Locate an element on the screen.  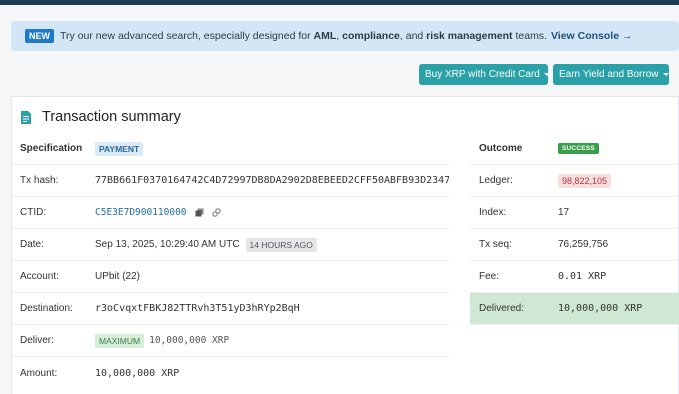
index-value: 17 is located at coordinates (564, 212).